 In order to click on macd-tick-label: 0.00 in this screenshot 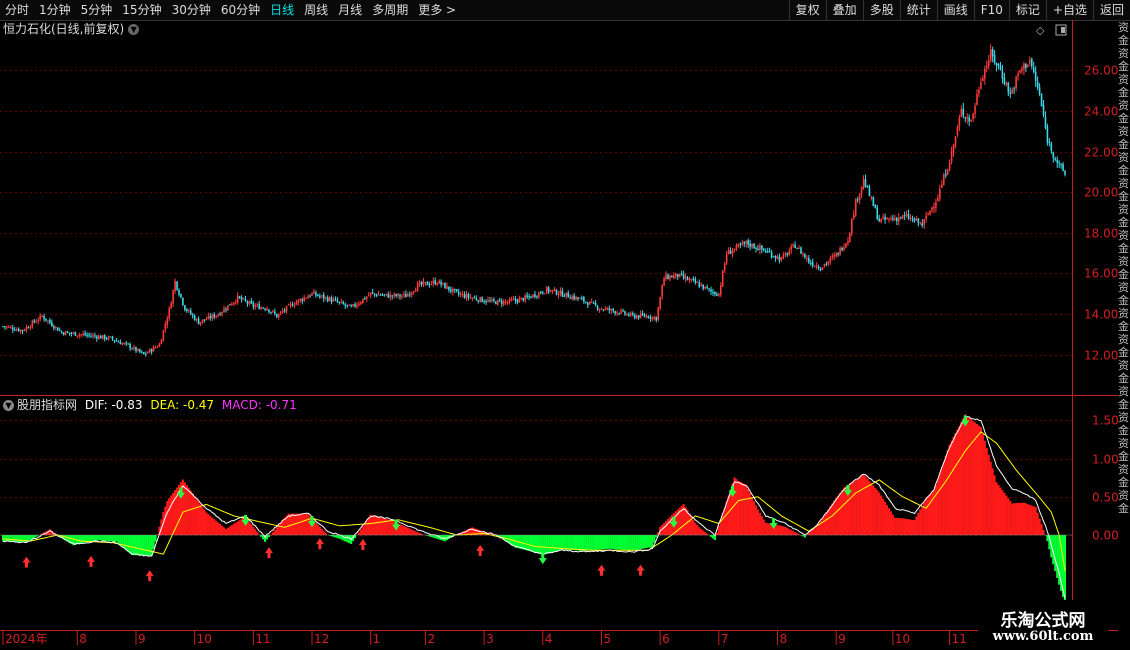, I will do `click(1105, 536)`.